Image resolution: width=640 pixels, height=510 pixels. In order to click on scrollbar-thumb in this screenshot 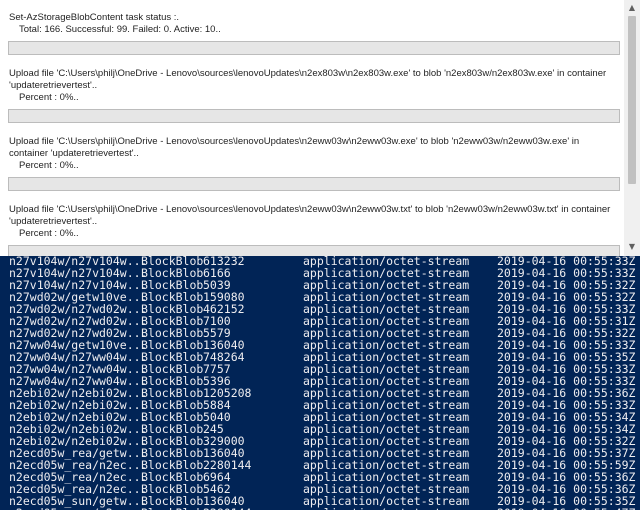, I will do `click(632, 100)`.